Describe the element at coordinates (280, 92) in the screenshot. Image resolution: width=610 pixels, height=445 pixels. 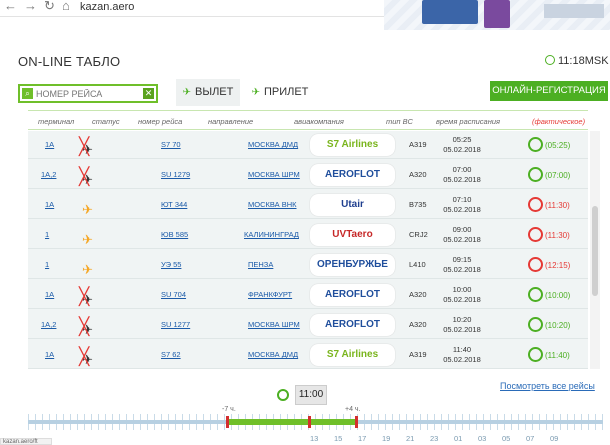
I see `tab-arrival: ✈ ПРИЛЕТ` at that location.